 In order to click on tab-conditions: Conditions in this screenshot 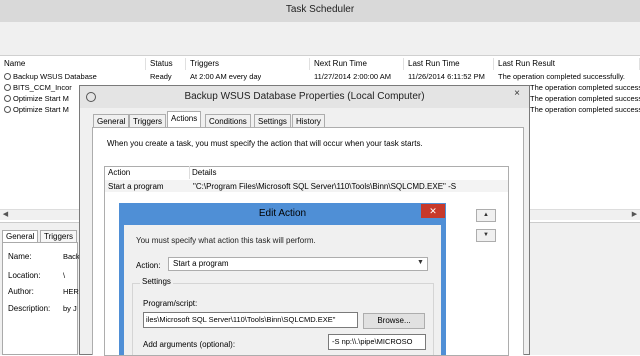, I will do `click(228, 121)`.